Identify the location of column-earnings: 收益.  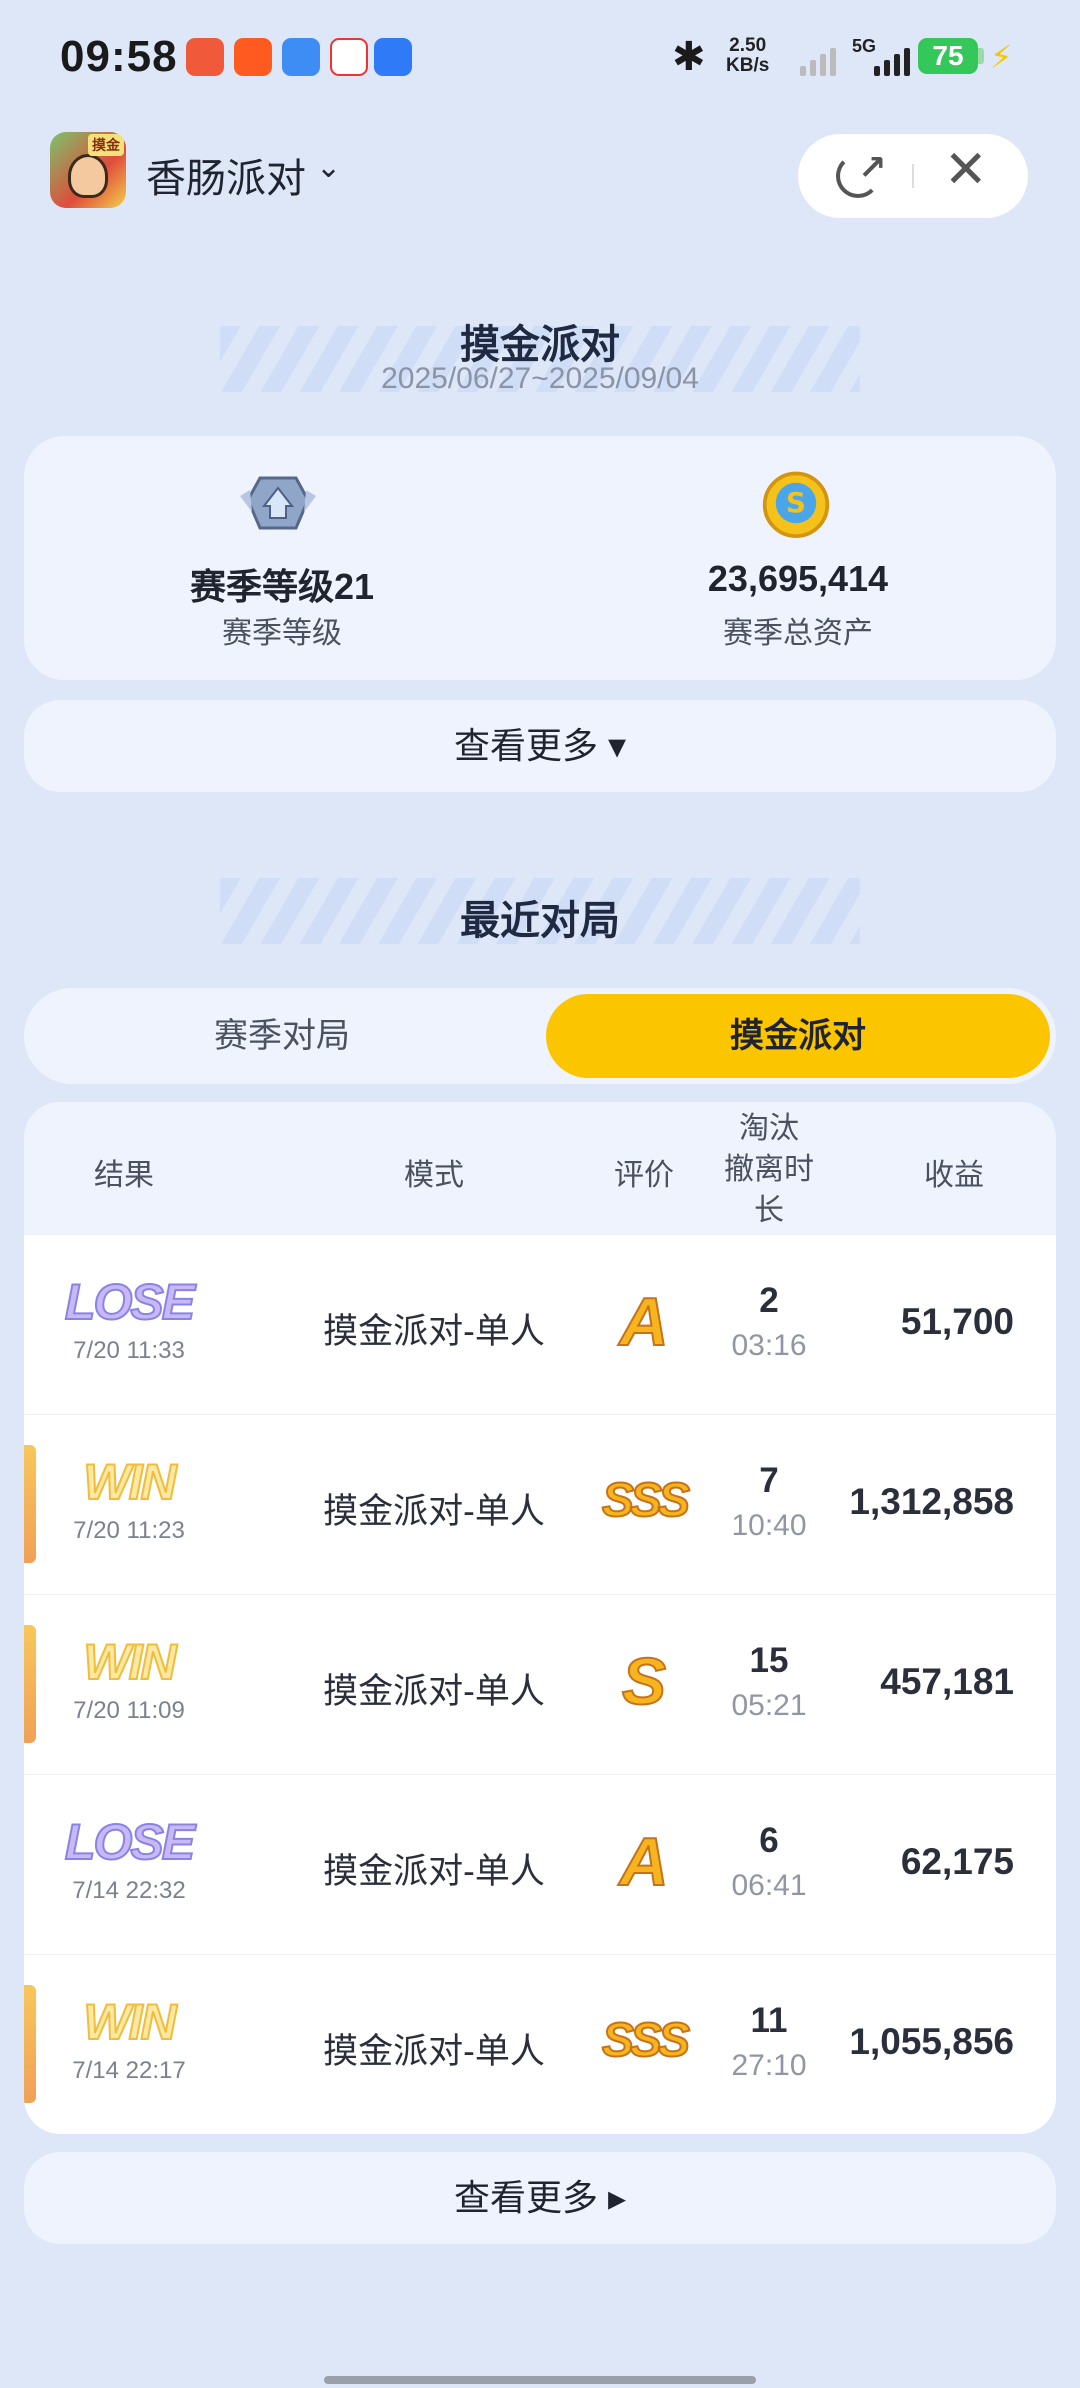
(954, 1175).